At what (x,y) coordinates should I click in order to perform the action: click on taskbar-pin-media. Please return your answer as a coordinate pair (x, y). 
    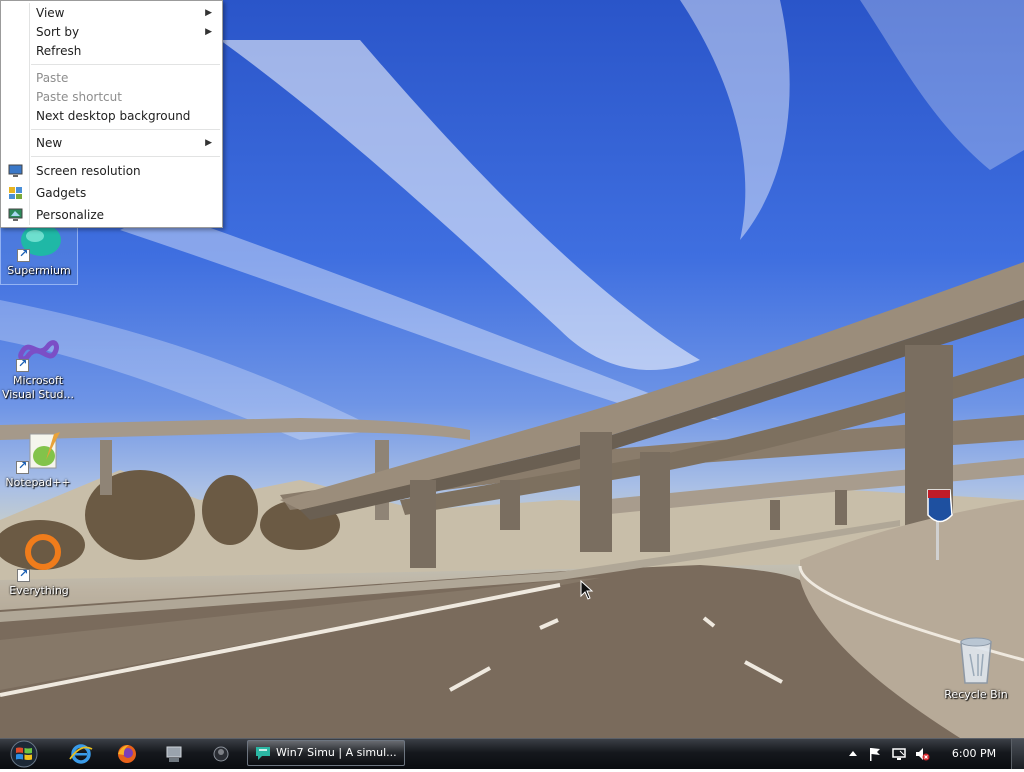
    Looking at the image, I should click on (221, 754).